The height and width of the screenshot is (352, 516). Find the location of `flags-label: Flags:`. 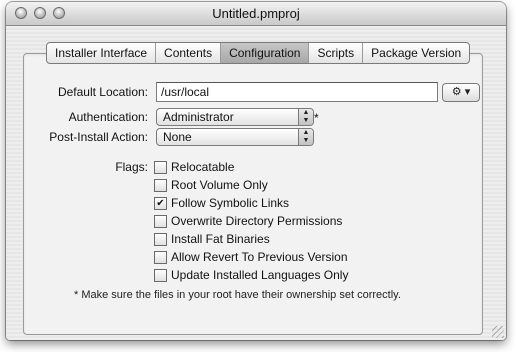

flags-label: Flags: is located at coordinates (131, 167).